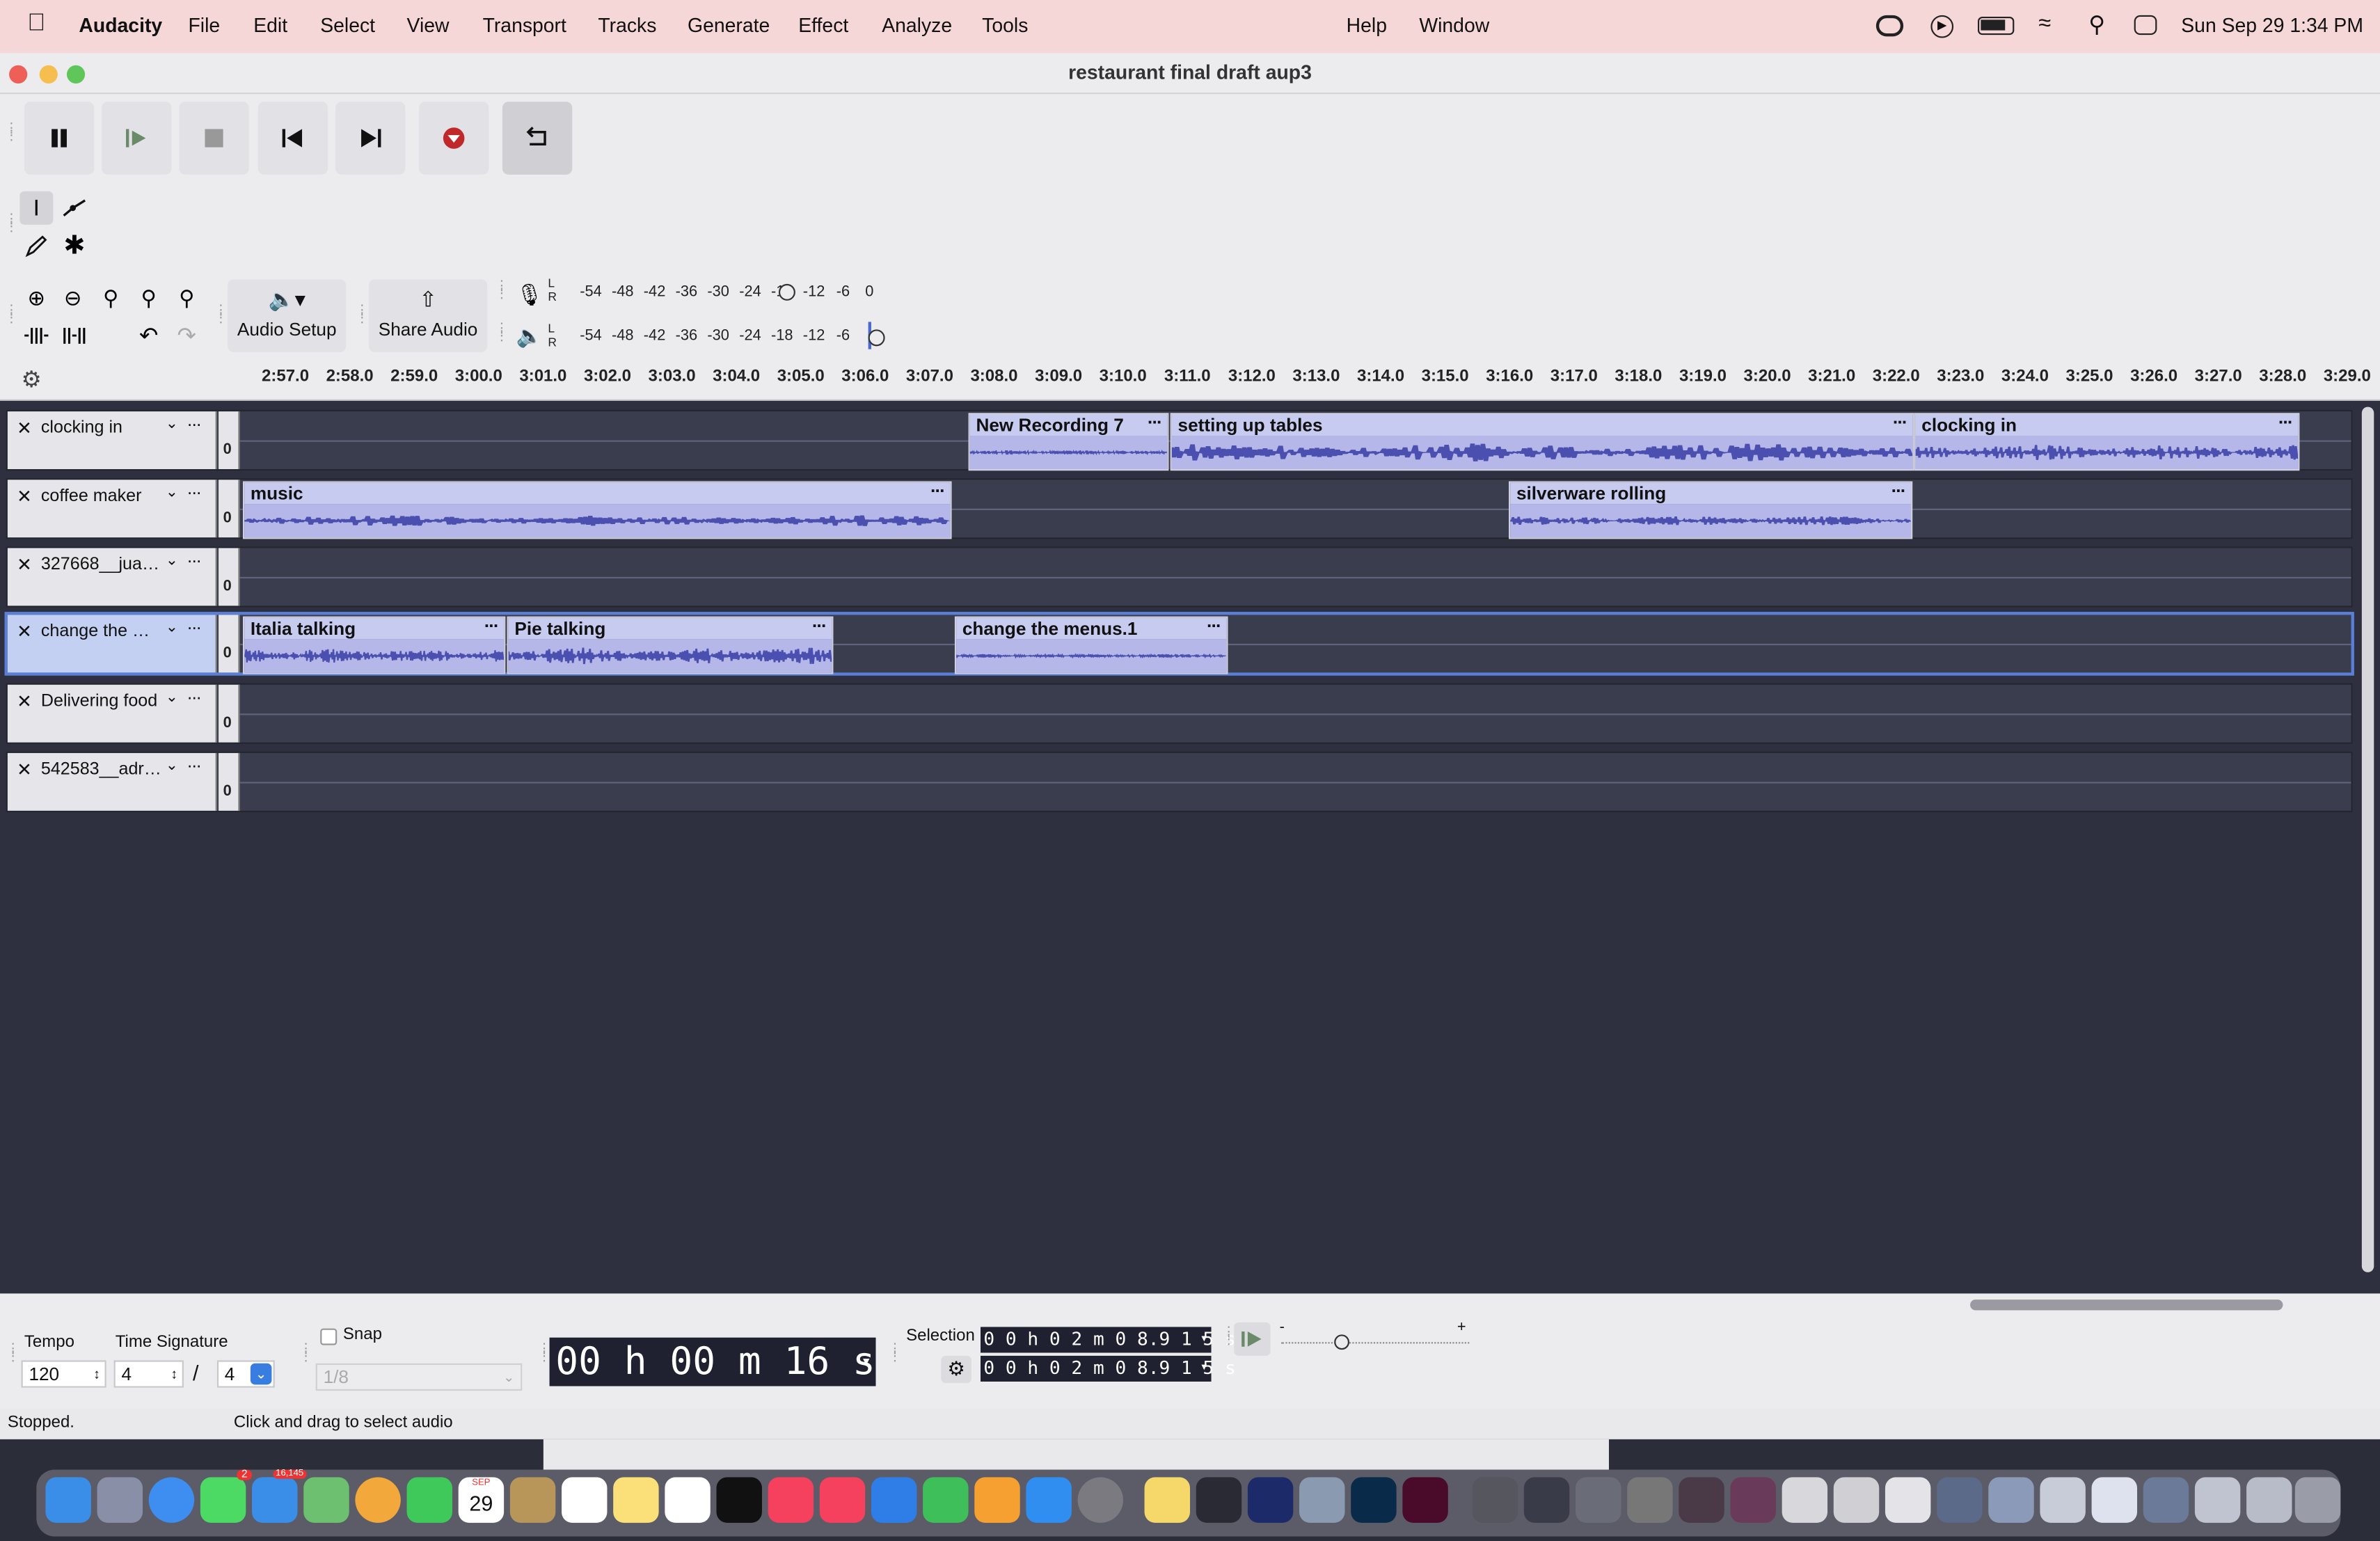 Image resolution: width=2380 pixels, height=1541 pixels. What do you see at coordinates (374, 629) in the screenshot?
I see `clip-header: Italia talking ···` at bounding box center [374, 629].